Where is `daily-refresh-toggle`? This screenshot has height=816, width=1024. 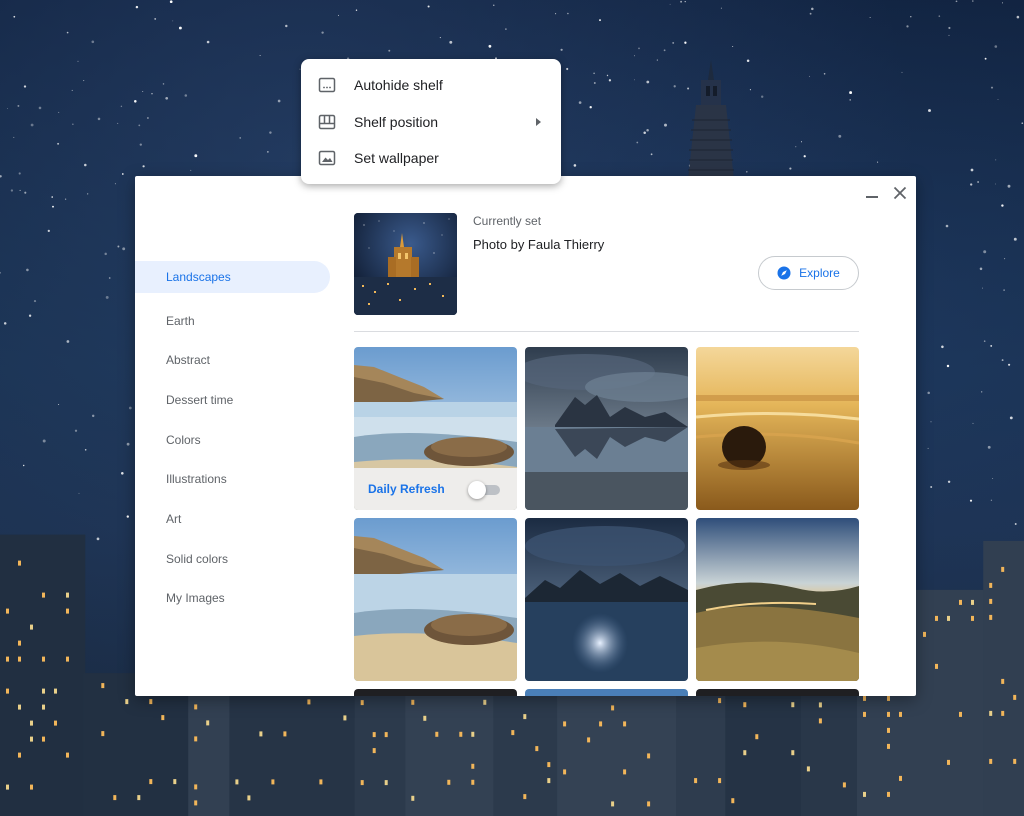
daily-refresh-toggle is located at coordinates (485, 490).